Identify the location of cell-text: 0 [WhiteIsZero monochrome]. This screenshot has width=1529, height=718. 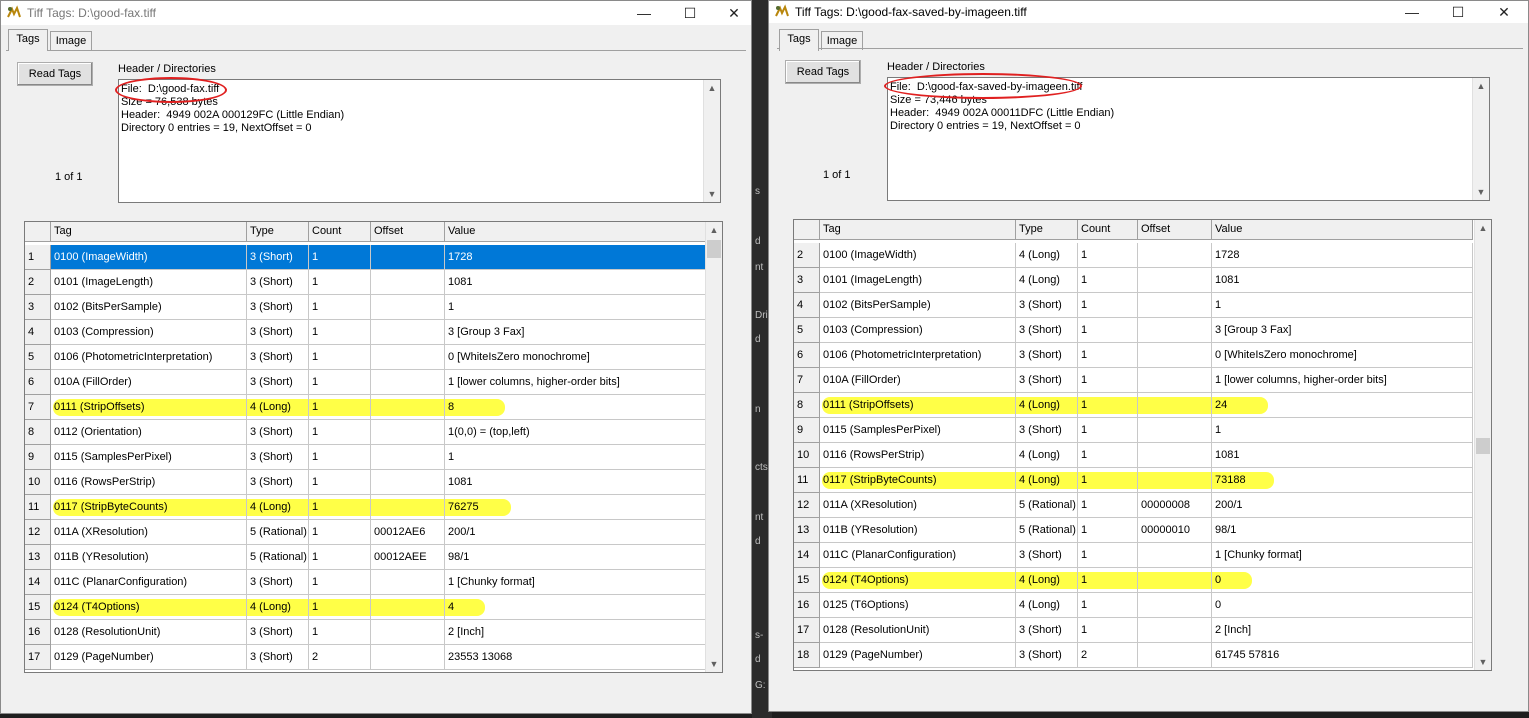
(1286, 355).